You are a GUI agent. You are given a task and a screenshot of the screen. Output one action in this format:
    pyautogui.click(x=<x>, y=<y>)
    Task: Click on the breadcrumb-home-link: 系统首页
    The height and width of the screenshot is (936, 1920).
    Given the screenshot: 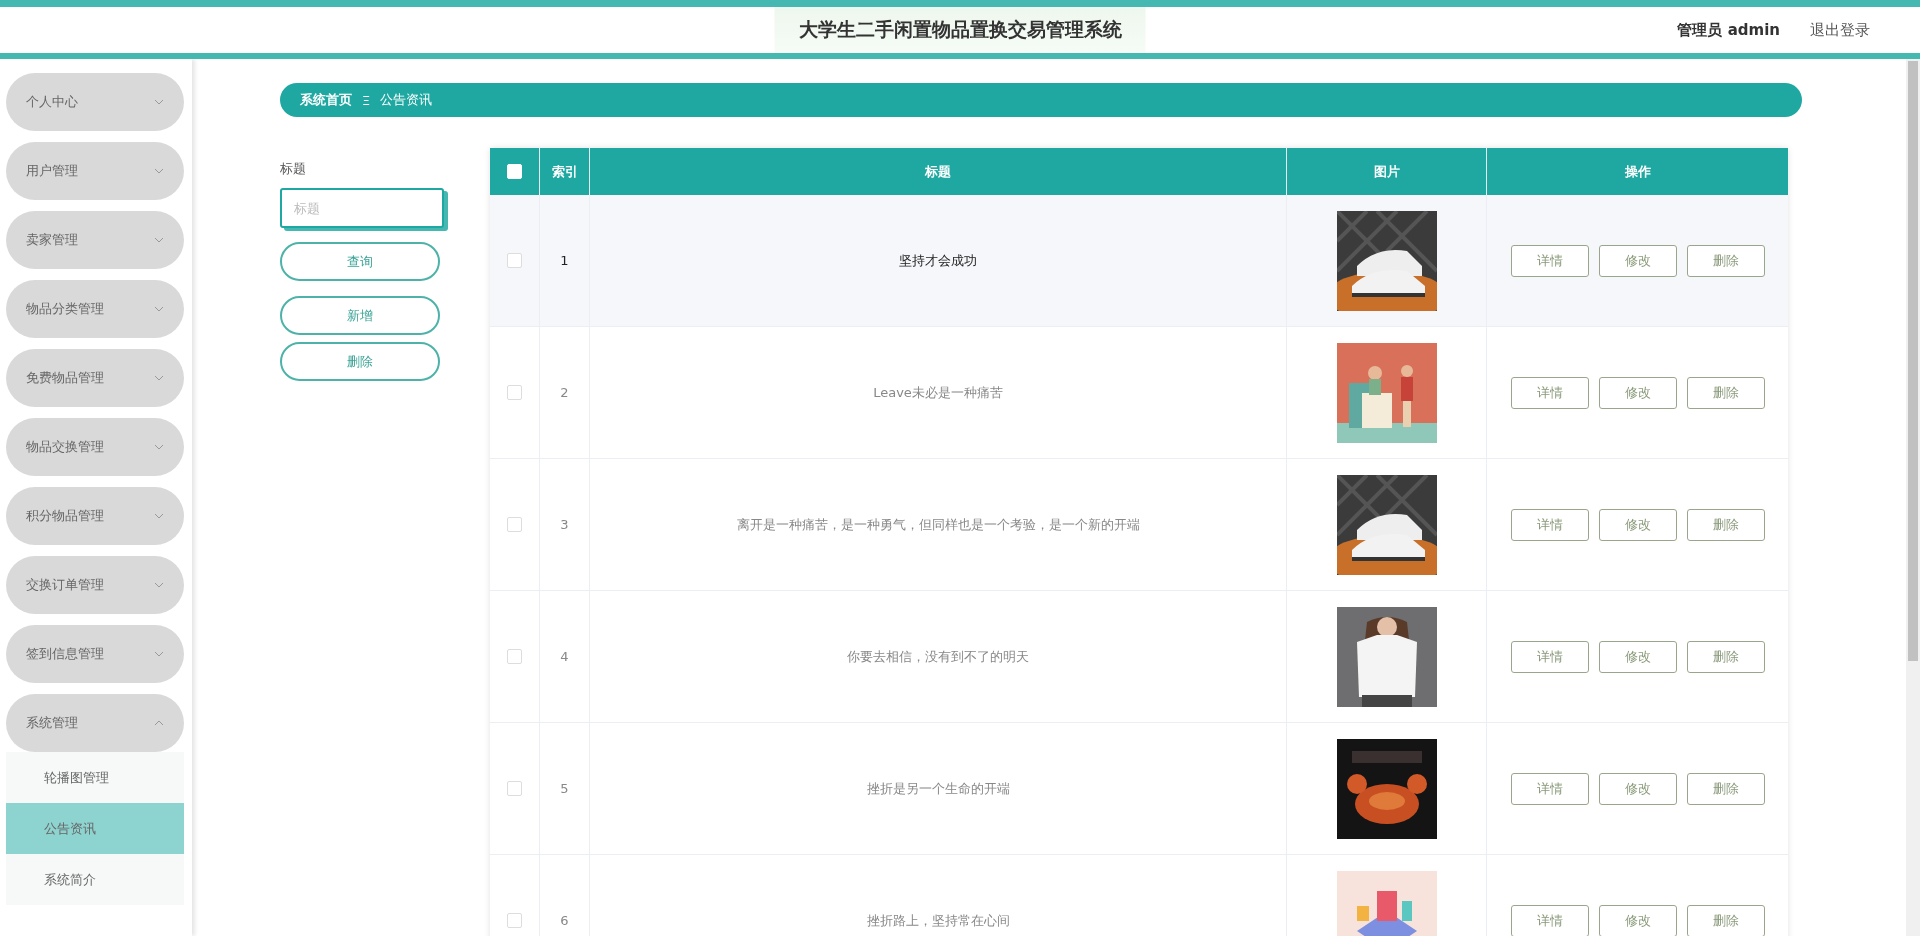 What is the action you would take?
    pyautogui.click(x=326, y=100)
    